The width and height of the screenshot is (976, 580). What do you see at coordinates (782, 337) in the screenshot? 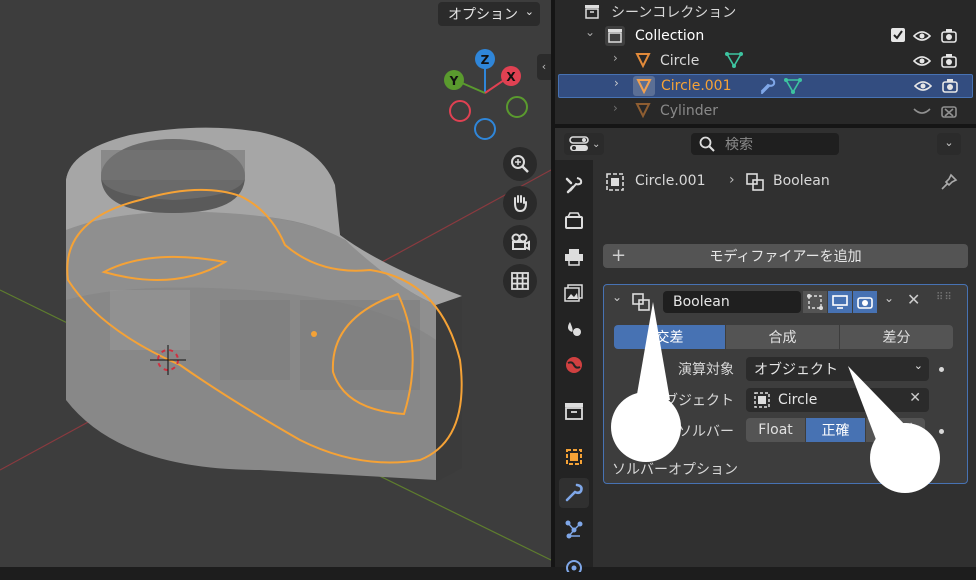
I see `operation-union: 合成` at bounding box center [782, 337].